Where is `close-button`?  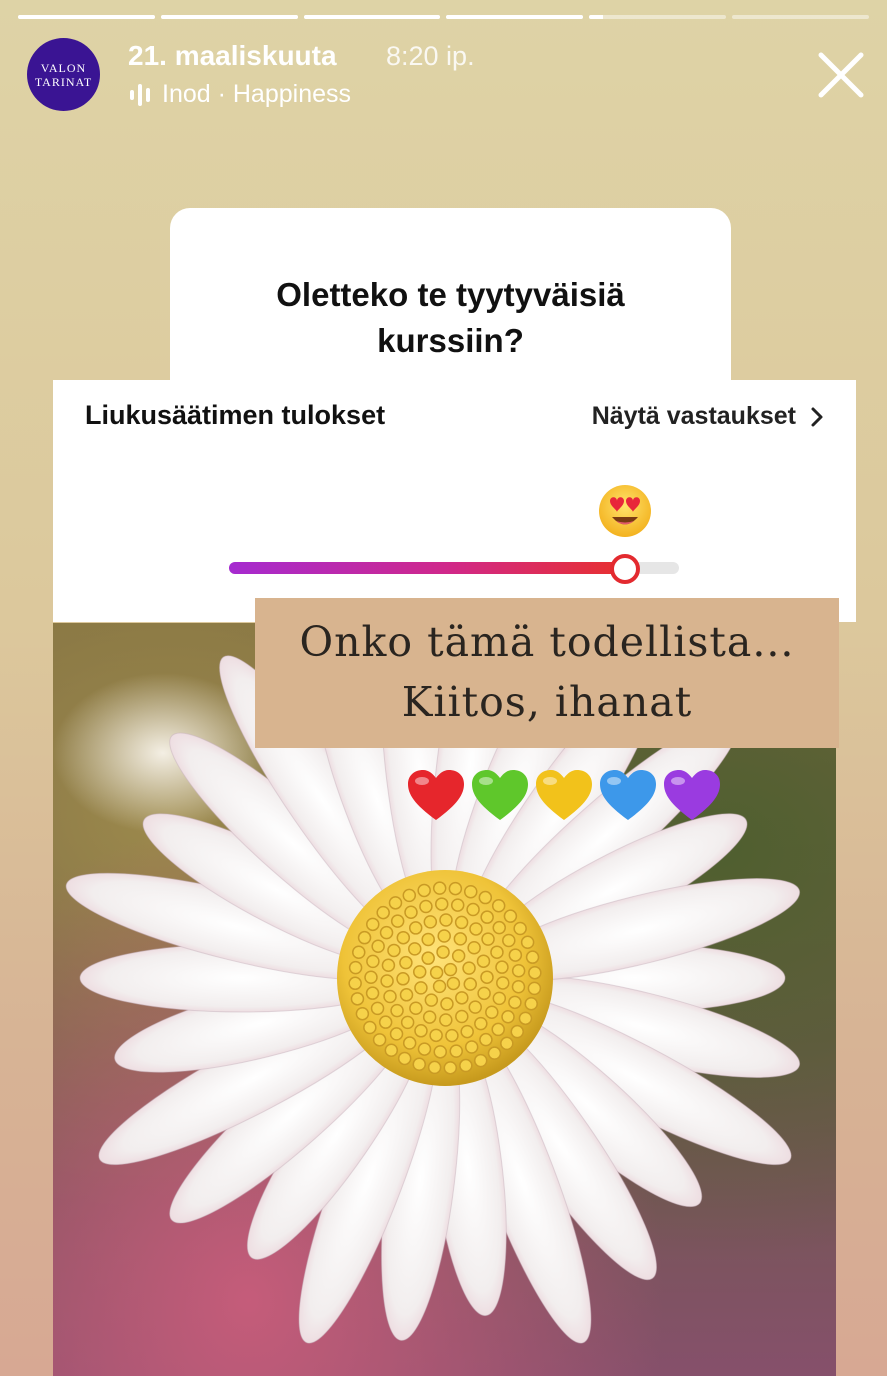
close-button is located at coordinates (841, 75).